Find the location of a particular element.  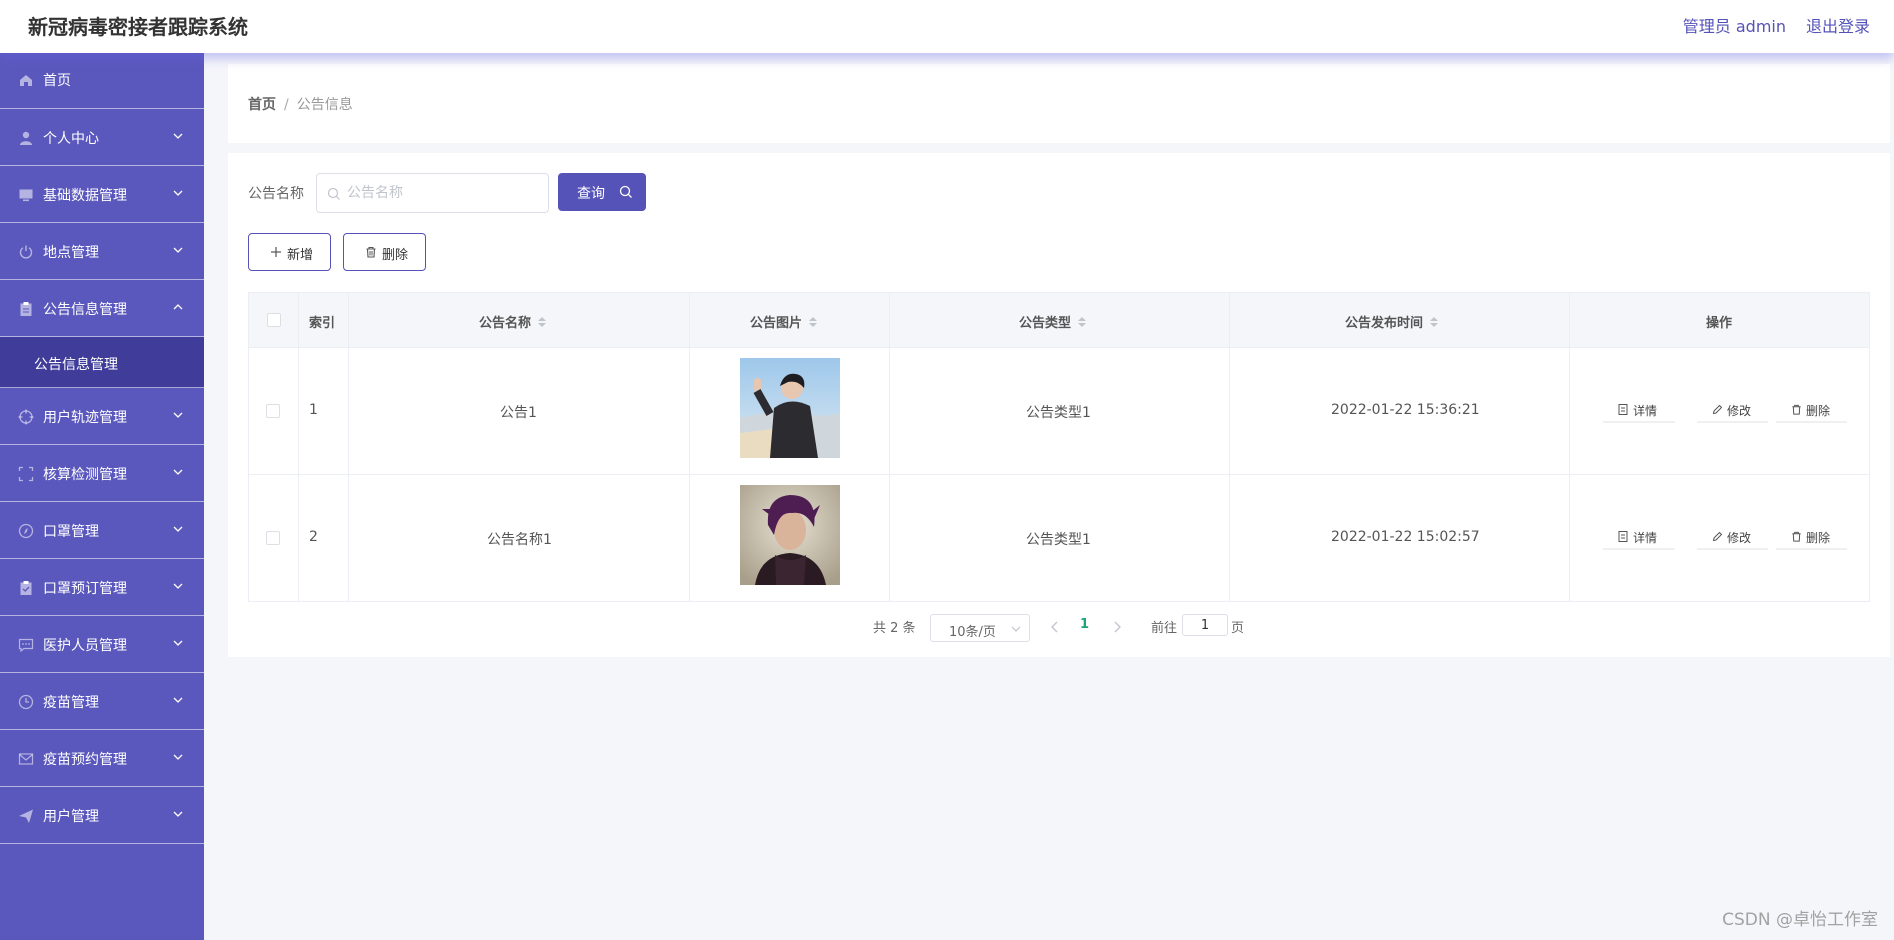

sidebar-item-location: 地点管理 is located at coordinates (102, 251).